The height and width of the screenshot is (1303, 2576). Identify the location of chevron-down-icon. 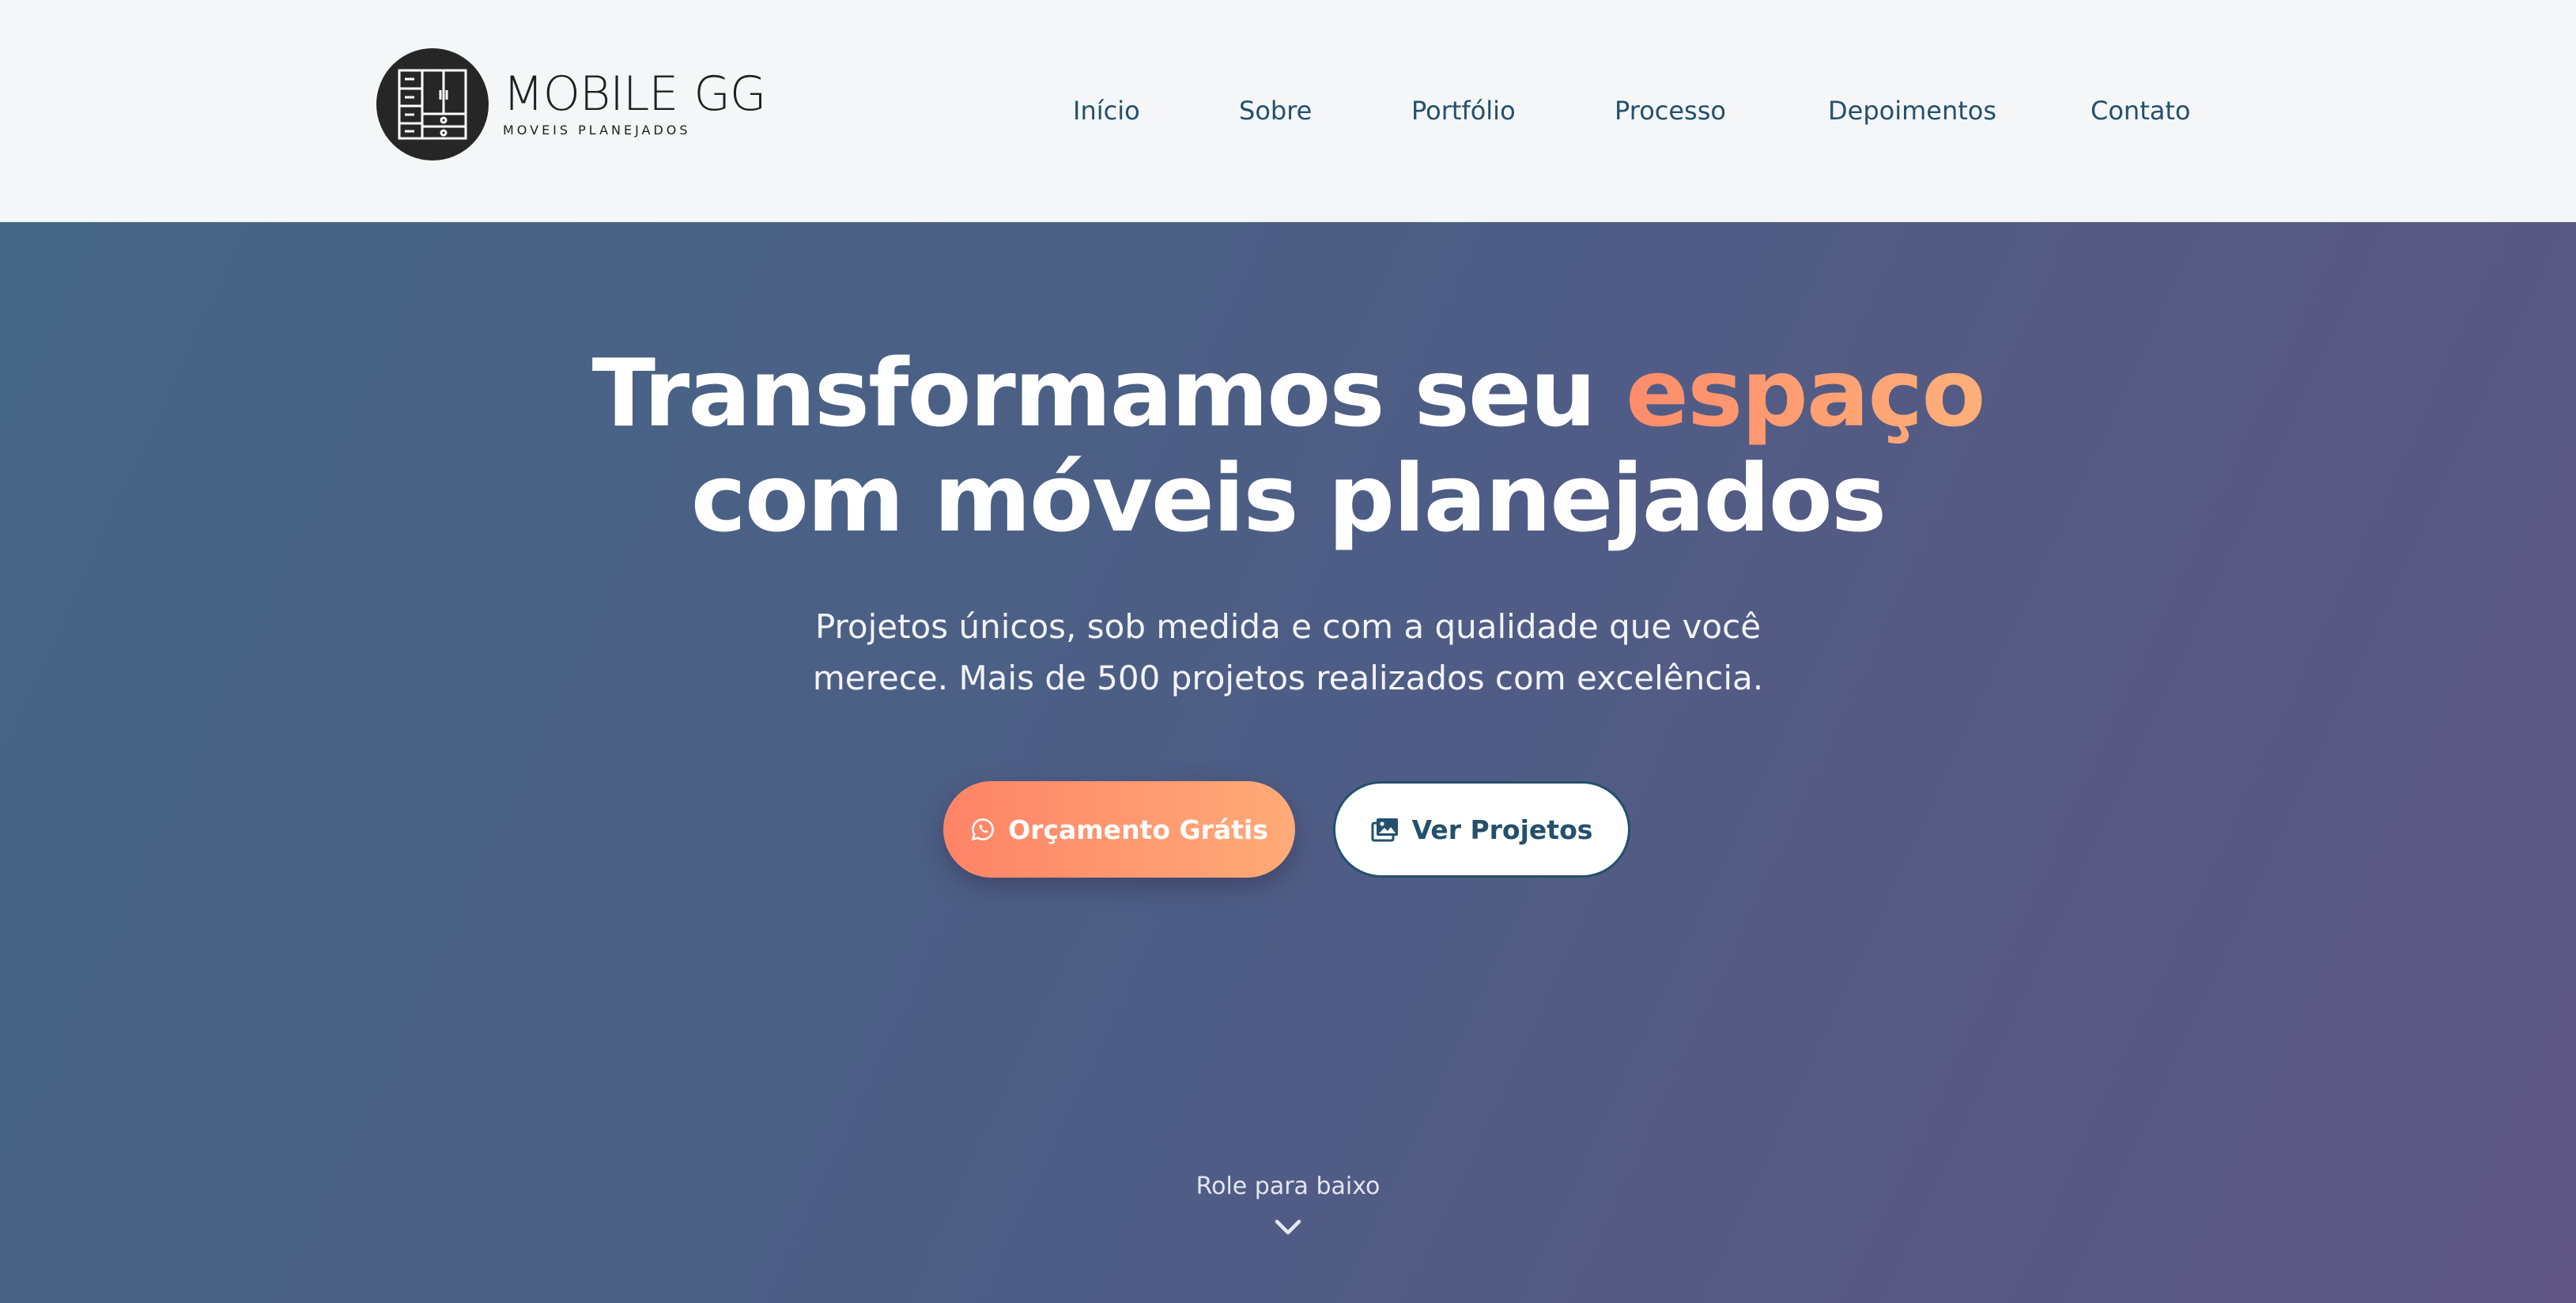
(1288, 1227).